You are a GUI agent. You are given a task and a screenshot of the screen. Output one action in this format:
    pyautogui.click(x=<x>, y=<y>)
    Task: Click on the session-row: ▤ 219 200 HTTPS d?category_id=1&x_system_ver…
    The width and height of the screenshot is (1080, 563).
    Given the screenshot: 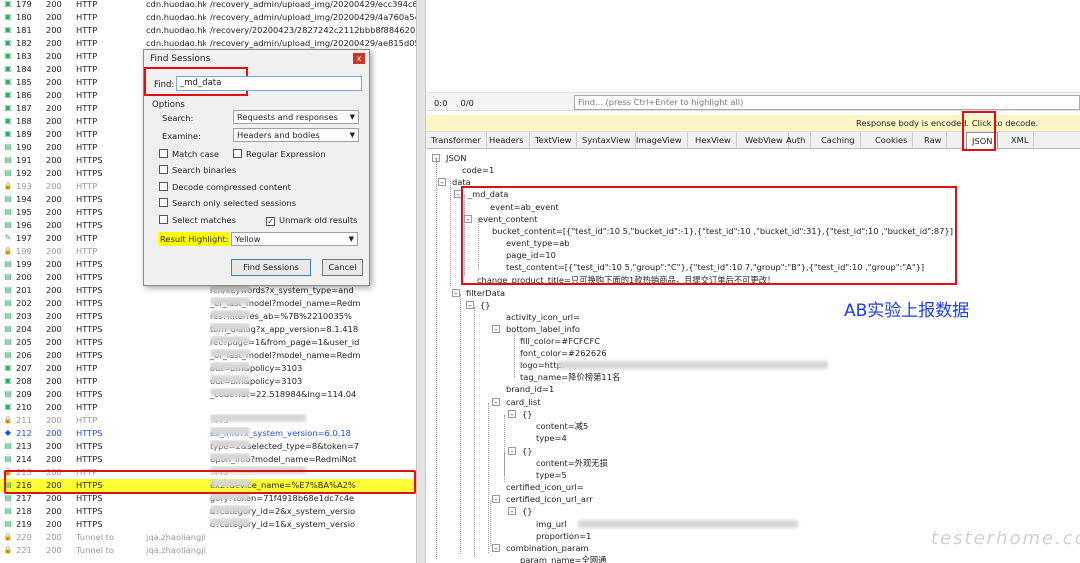 What is the action you would take?
    pyautogui.click(x=208, y=524)
    